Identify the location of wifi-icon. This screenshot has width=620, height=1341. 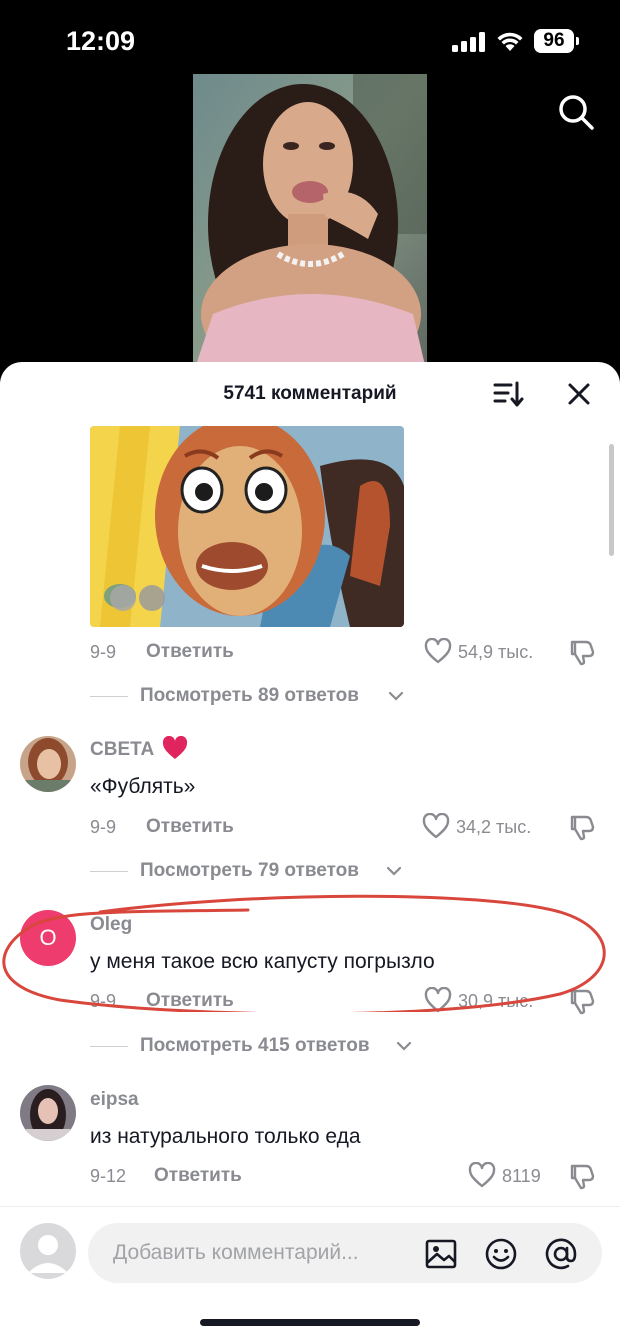
(510, 41).